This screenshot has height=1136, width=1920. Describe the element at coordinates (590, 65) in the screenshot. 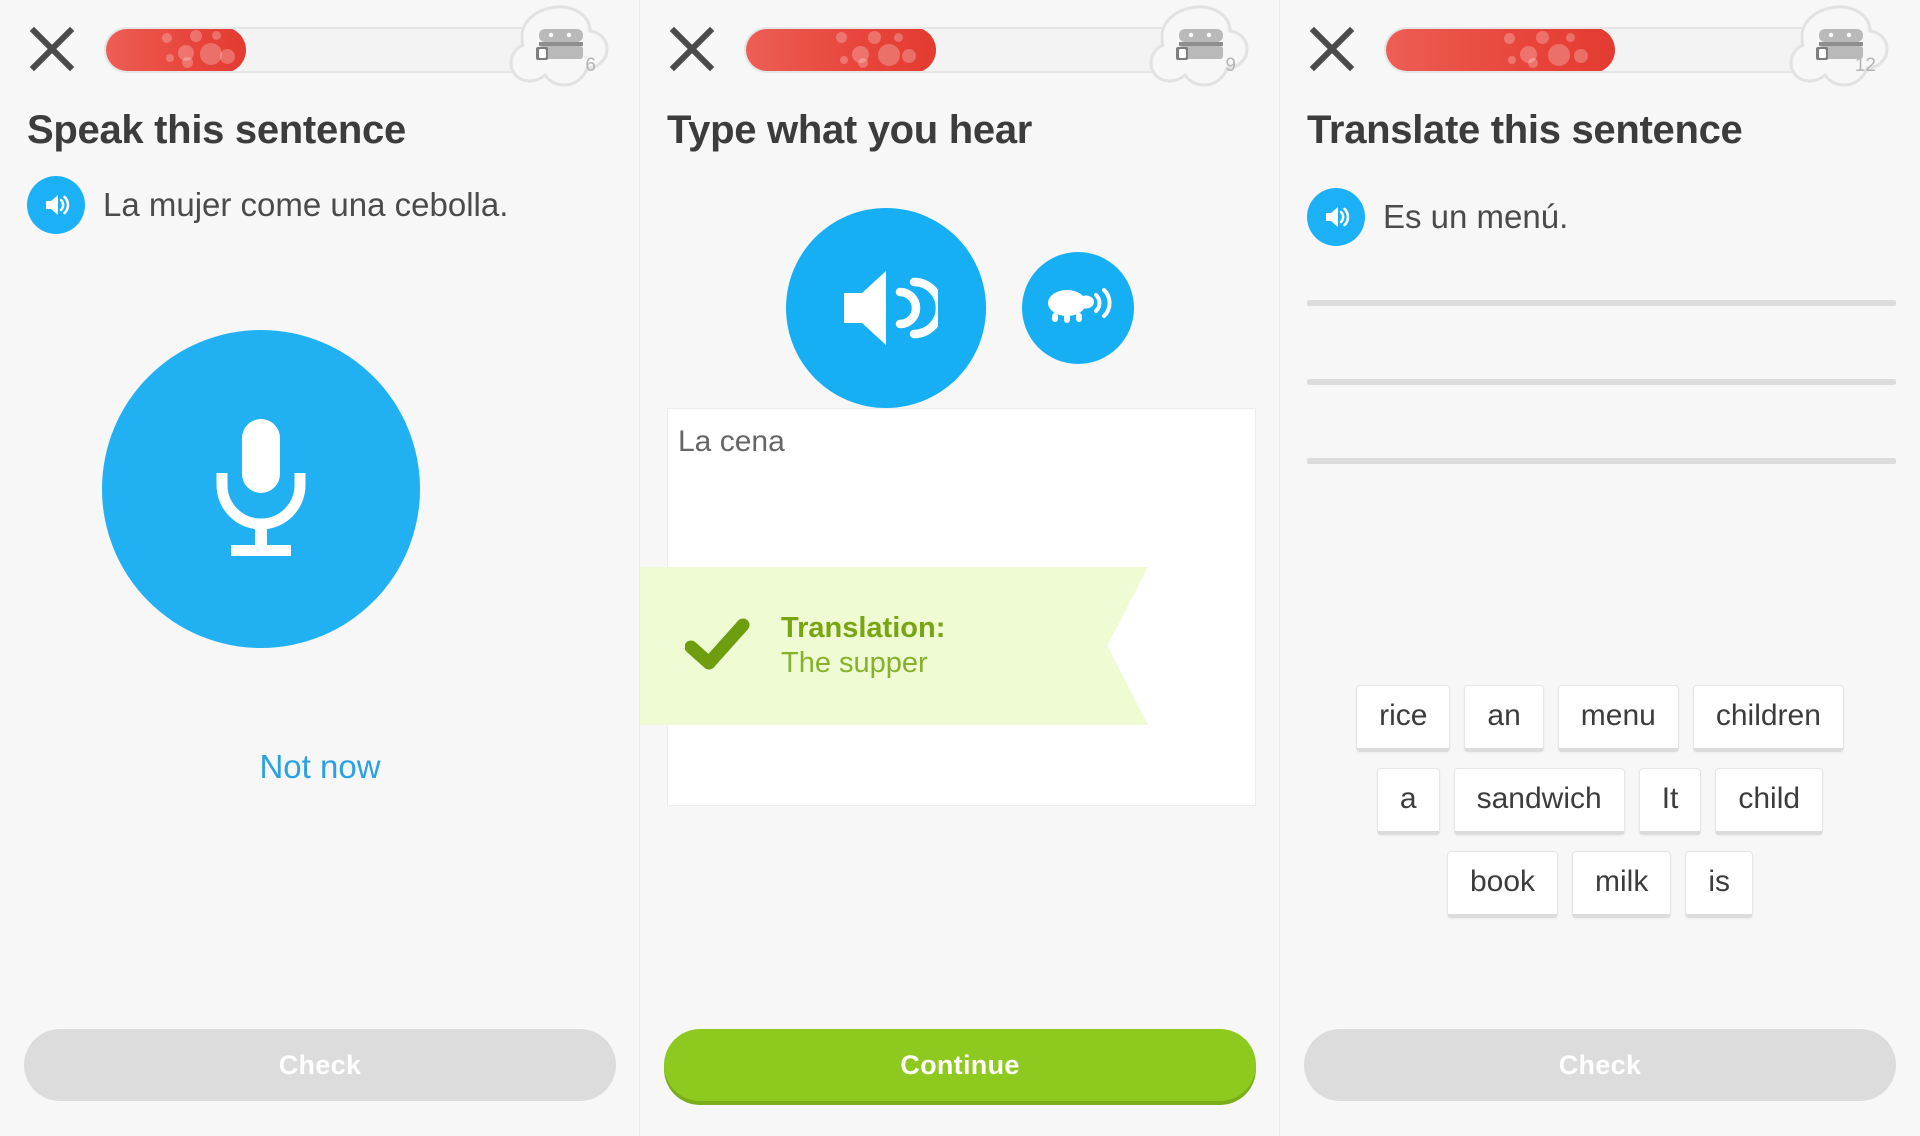

I see `chest-count: 6` at that location.